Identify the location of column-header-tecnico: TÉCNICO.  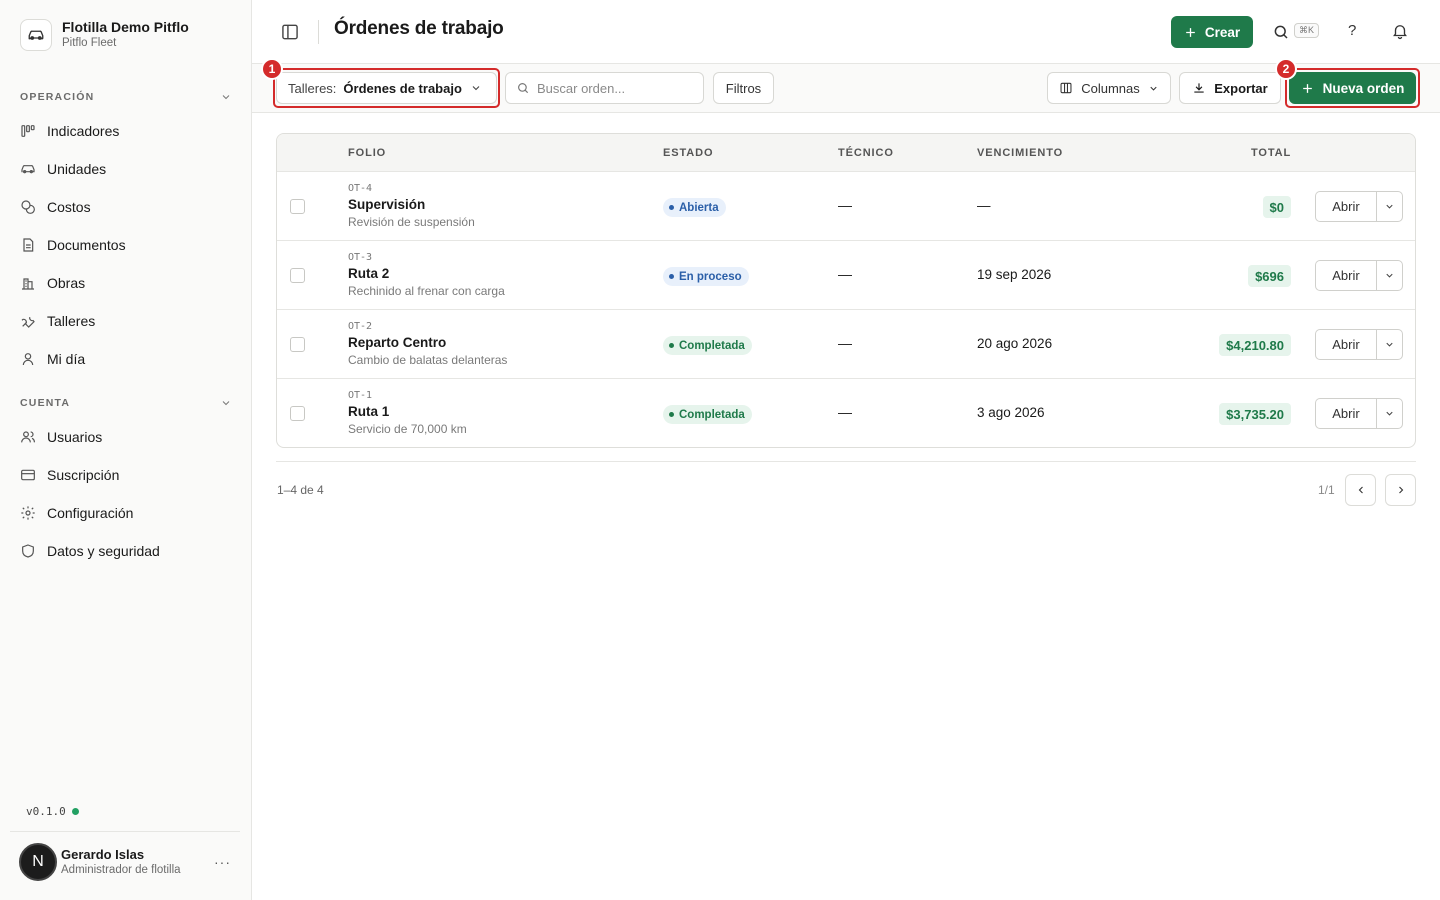
(866, 153).